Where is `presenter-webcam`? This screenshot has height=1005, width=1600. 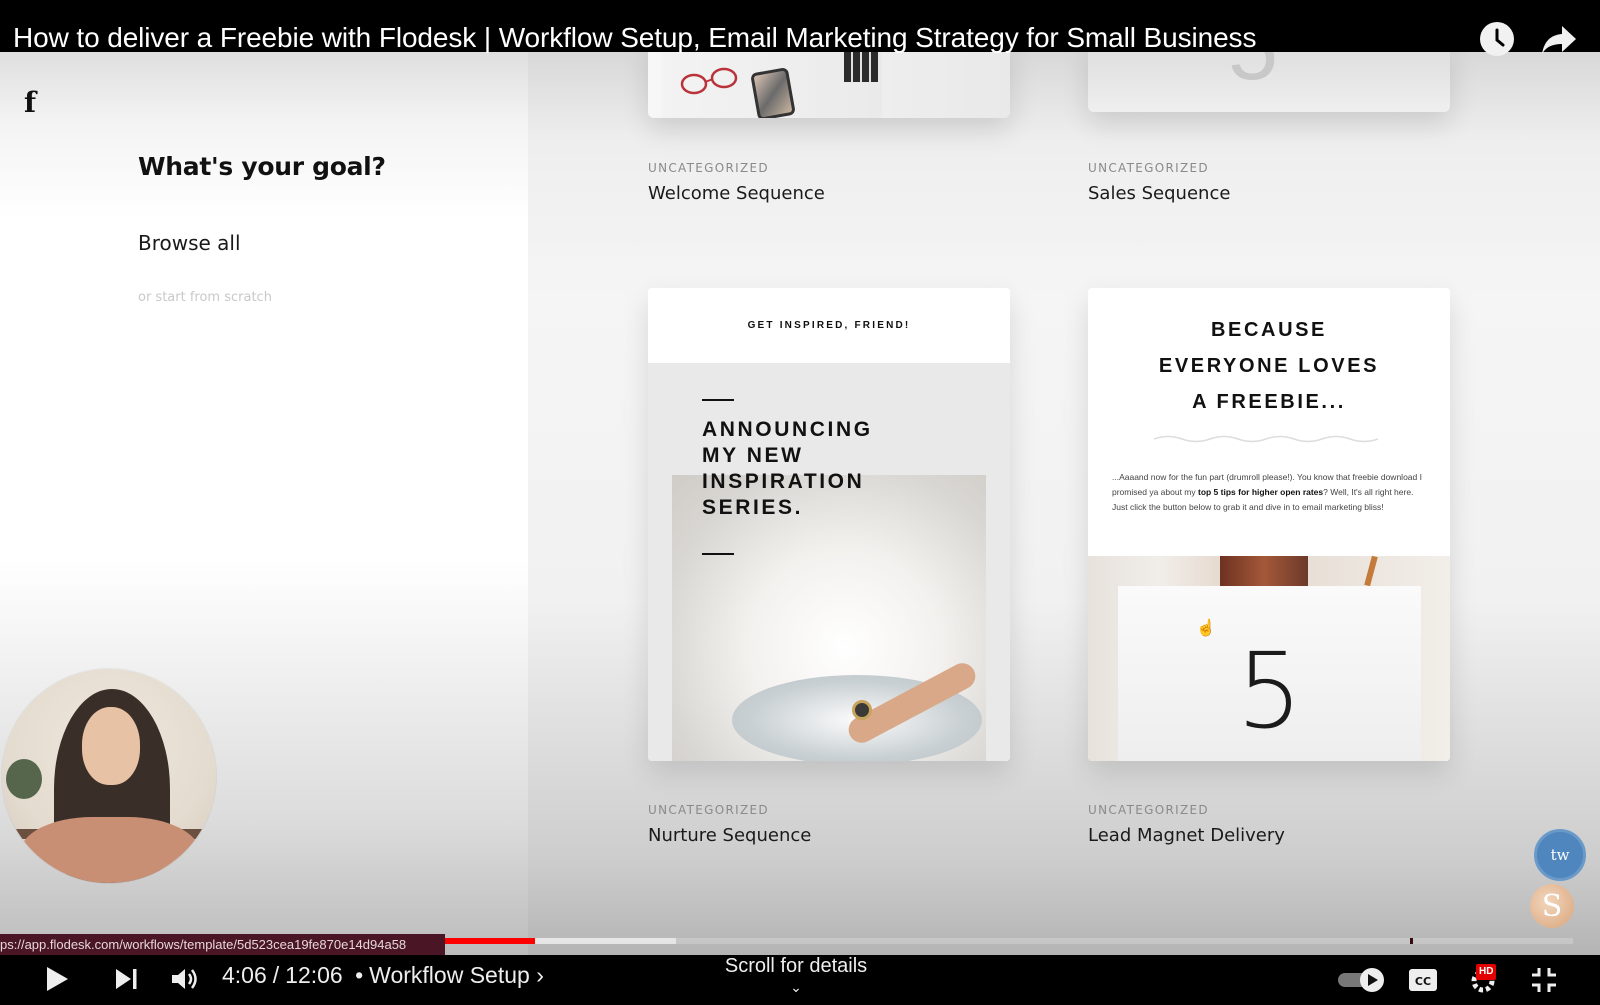 presenter-webcam is located at coordinates (109, 776).